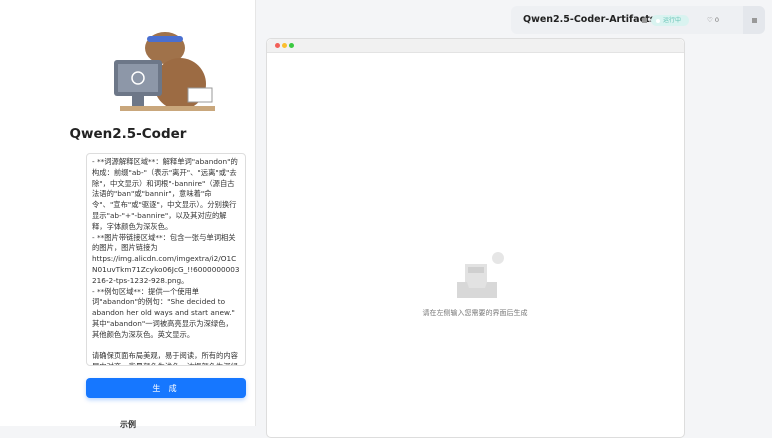  I want to click on app-title: Qwen2.5-Coder, so click(128, 134).